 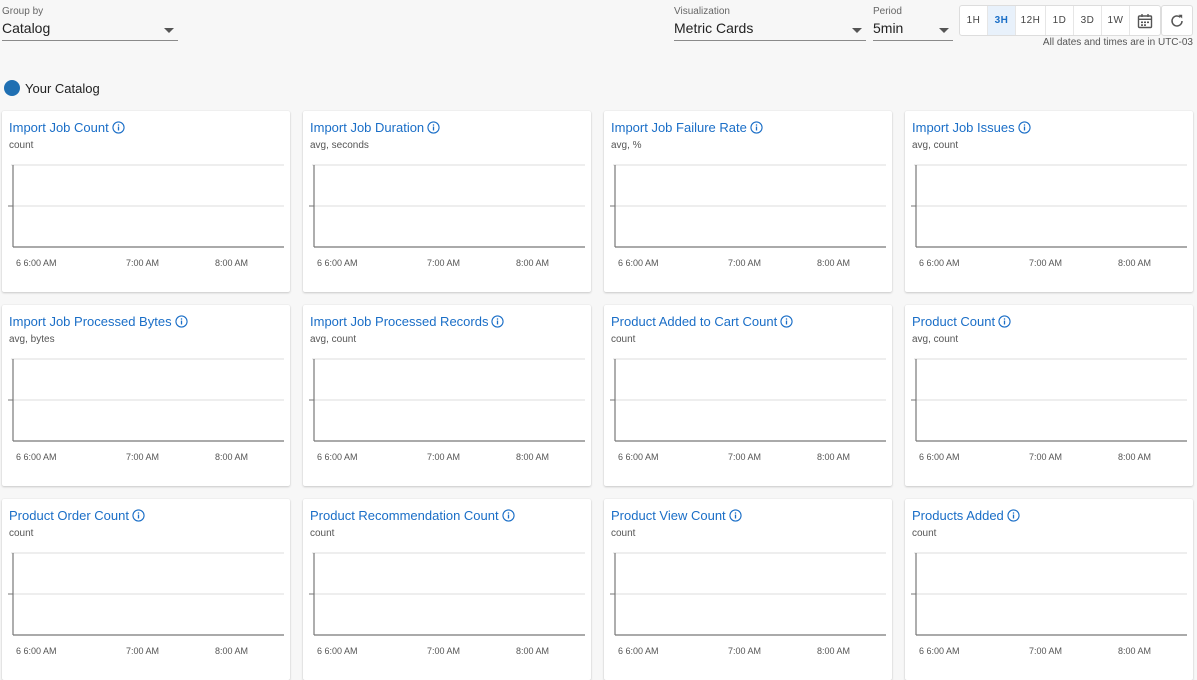 What do you see at coordinates (412, 515) in the screenshot?
I see `metric-card-title: Product Recommendation Count` at bounding box center [412, 515].